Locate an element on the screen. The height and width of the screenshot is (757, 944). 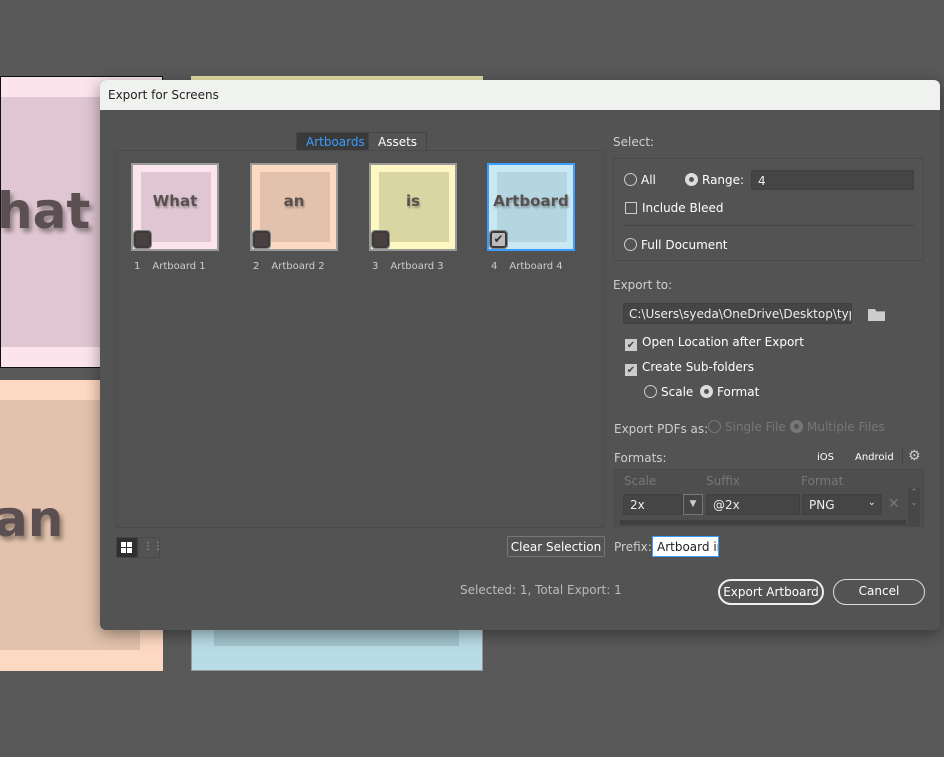
radio-format-label: Format is located at coordinates (738, 392).